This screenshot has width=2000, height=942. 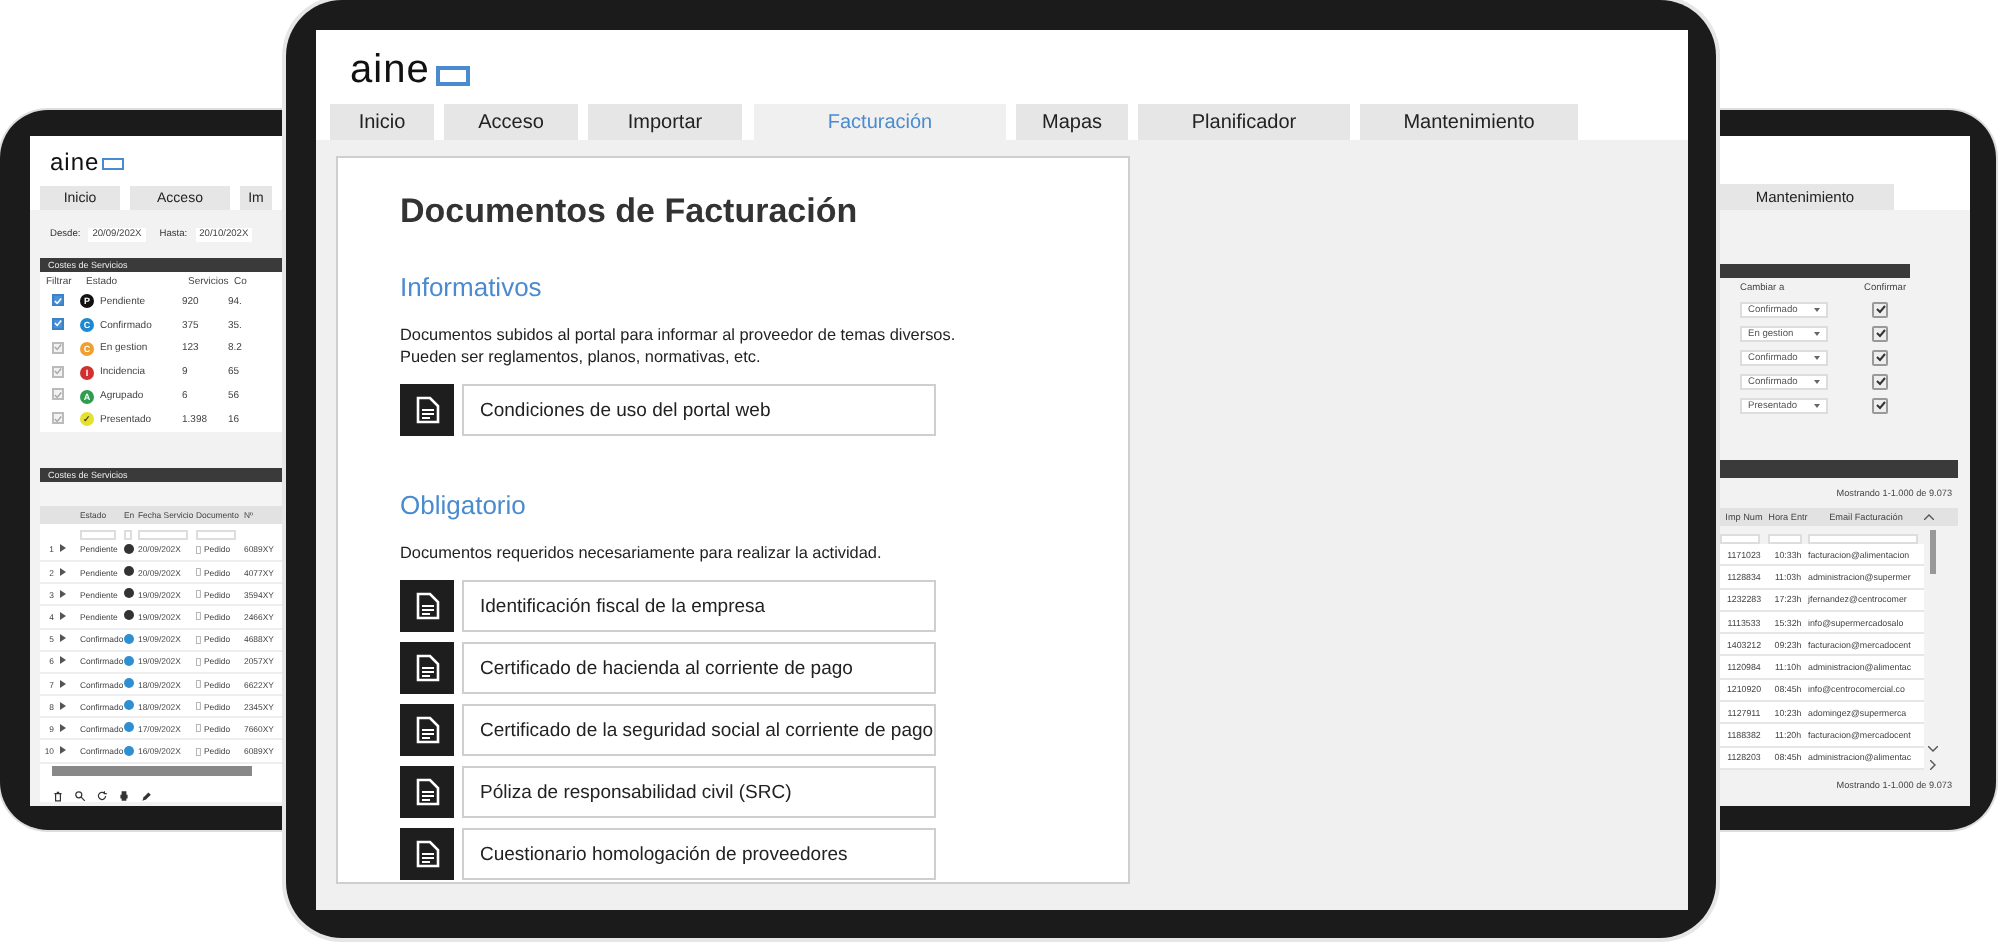 What do you see at coordinates (58, 795) in the screenshot?
I see `trash-icon` at bounding box center [58, 795].